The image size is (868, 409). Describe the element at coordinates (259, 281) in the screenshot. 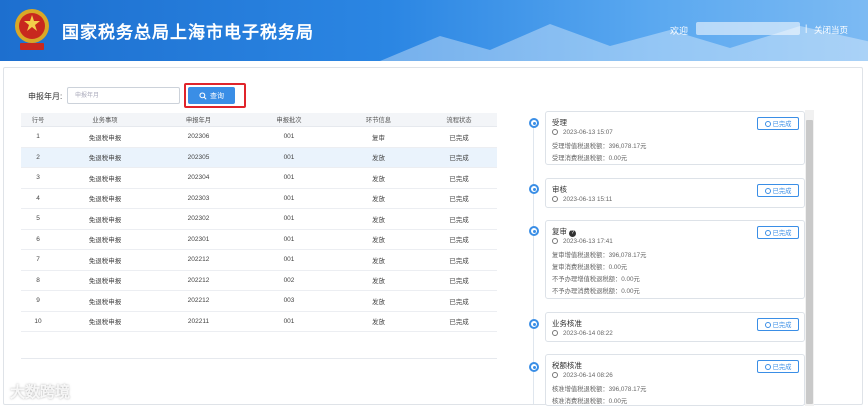

I see `table-row: 8 免退税申报 202212 002 发放 已完成` at that location.